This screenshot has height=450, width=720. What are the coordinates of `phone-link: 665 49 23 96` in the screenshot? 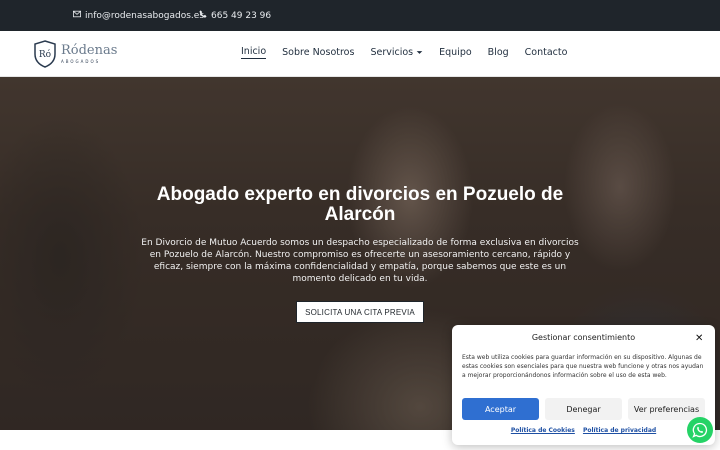 It's located at (235, 15).